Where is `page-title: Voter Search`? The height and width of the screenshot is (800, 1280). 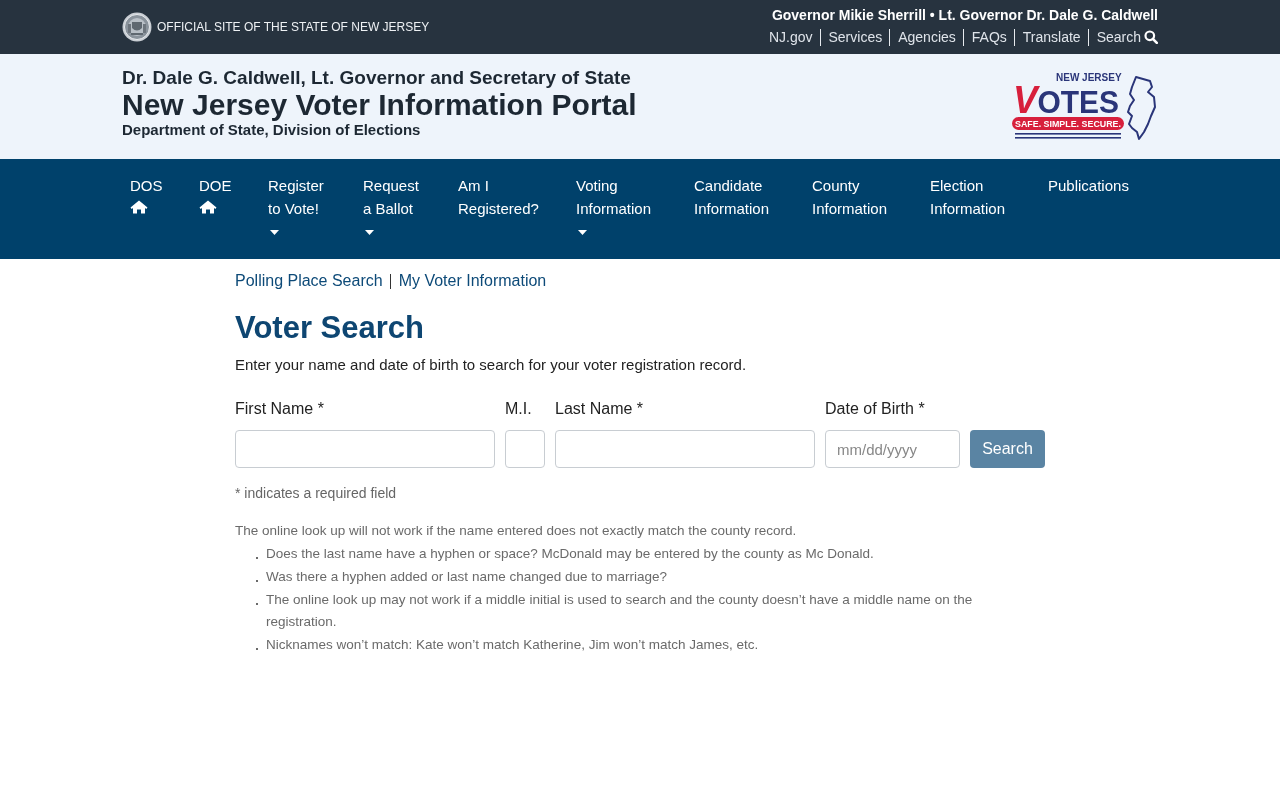
page-title: Voter Search is located at coordinates (330, 328).